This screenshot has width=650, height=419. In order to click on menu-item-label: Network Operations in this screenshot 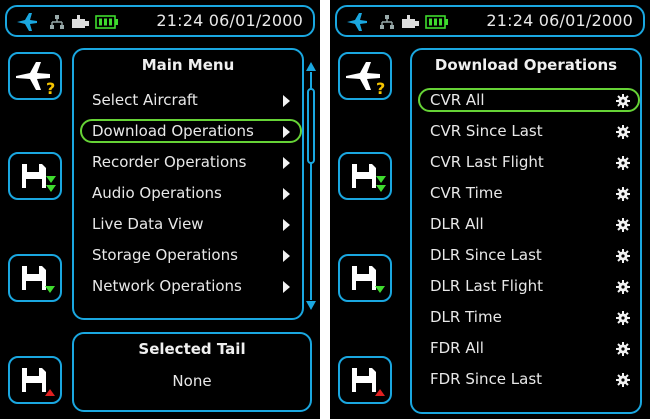, I will do `click(167, 286)`.